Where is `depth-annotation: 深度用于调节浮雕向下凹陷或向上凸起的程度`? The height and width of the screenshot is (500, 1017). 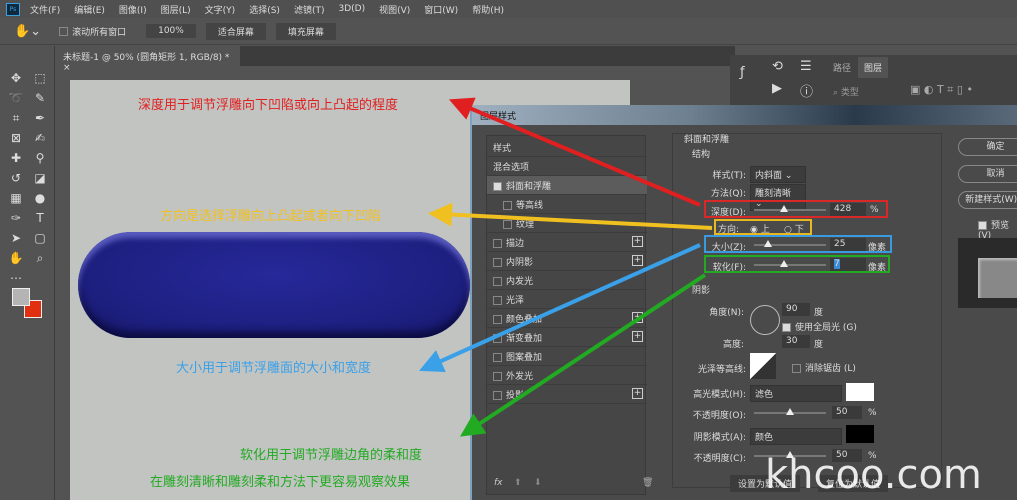 depth-annotation: 深度用于调节浮雕向下凹陷或向上凸起的程度 is located at coordinates (268, 105).